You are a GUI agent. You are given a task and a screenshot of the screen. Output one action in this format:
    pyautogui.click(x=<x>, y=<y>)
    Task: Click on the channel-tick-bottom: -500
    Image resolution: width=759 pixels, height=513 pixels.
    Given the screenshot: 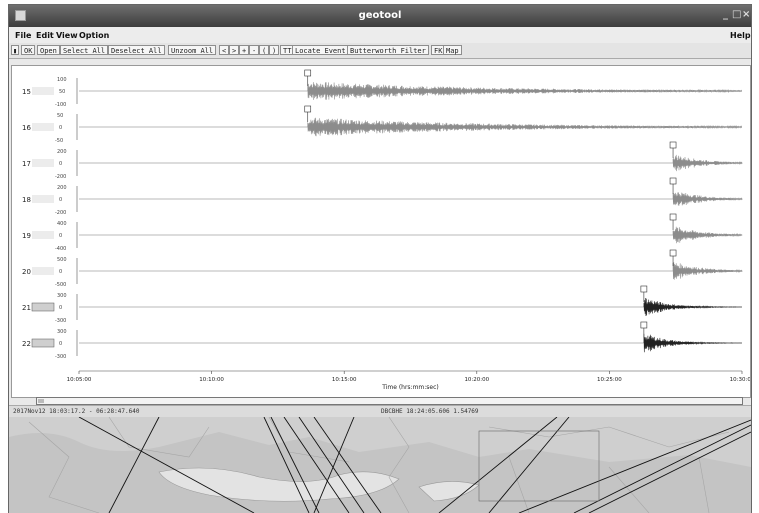 What is the action you would take?
    pyautogui.click(x=60, y=285)
    